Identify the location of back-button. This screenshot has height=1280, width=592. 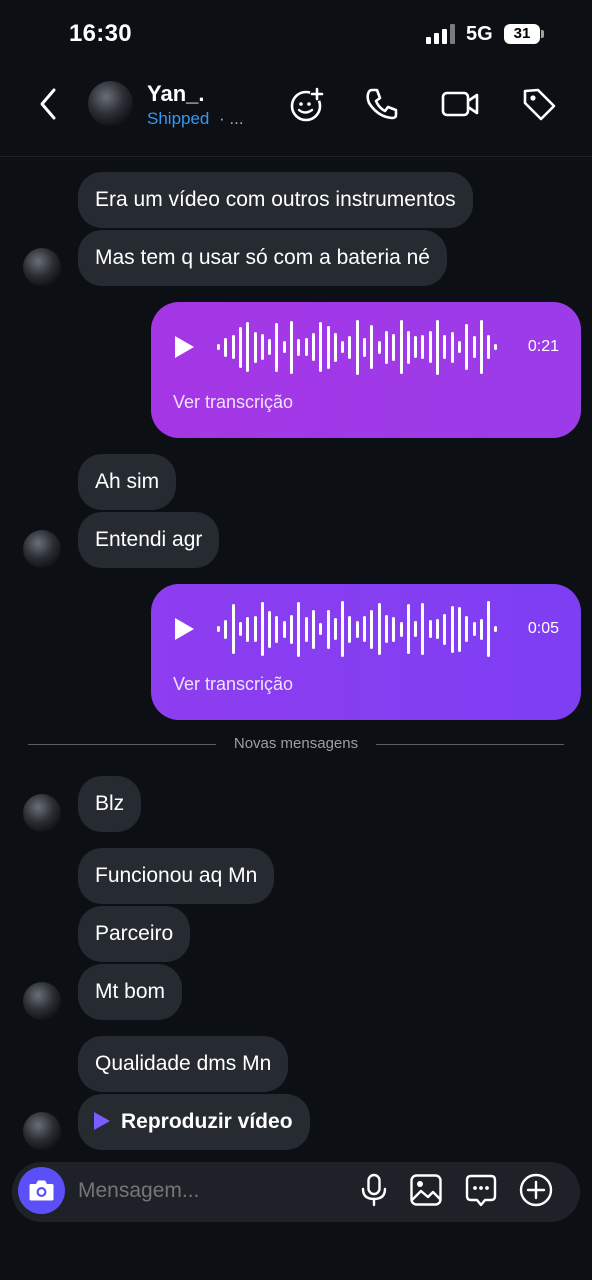
(50, 104).